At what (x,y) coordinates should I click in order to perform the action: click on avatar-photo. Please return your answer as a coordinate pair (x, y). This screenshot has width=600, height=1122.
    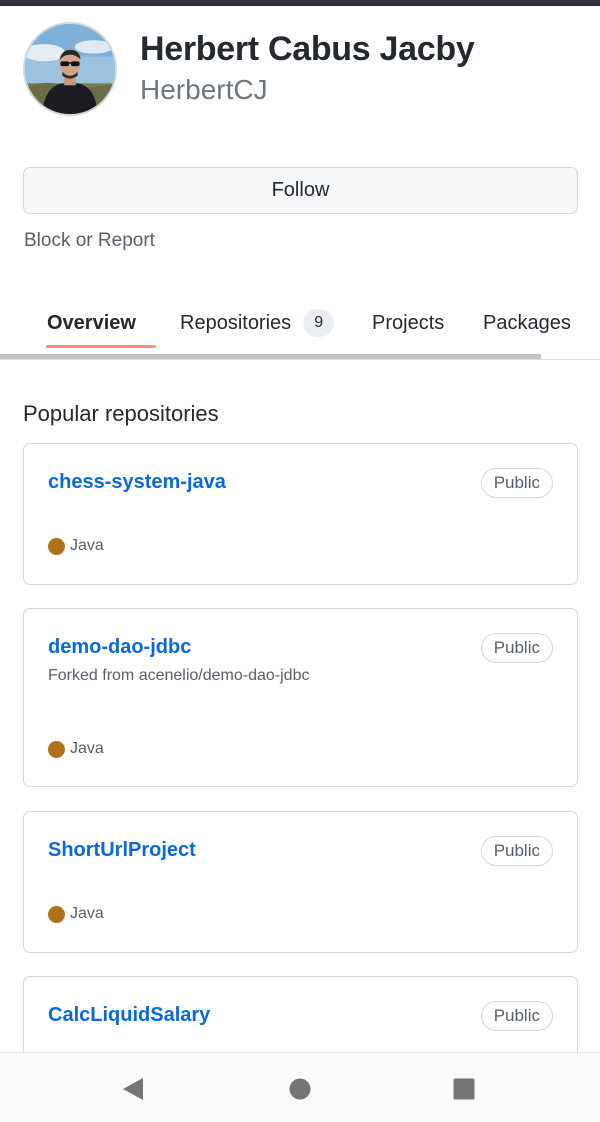
    Looking at the image, I should click on (70, 69).